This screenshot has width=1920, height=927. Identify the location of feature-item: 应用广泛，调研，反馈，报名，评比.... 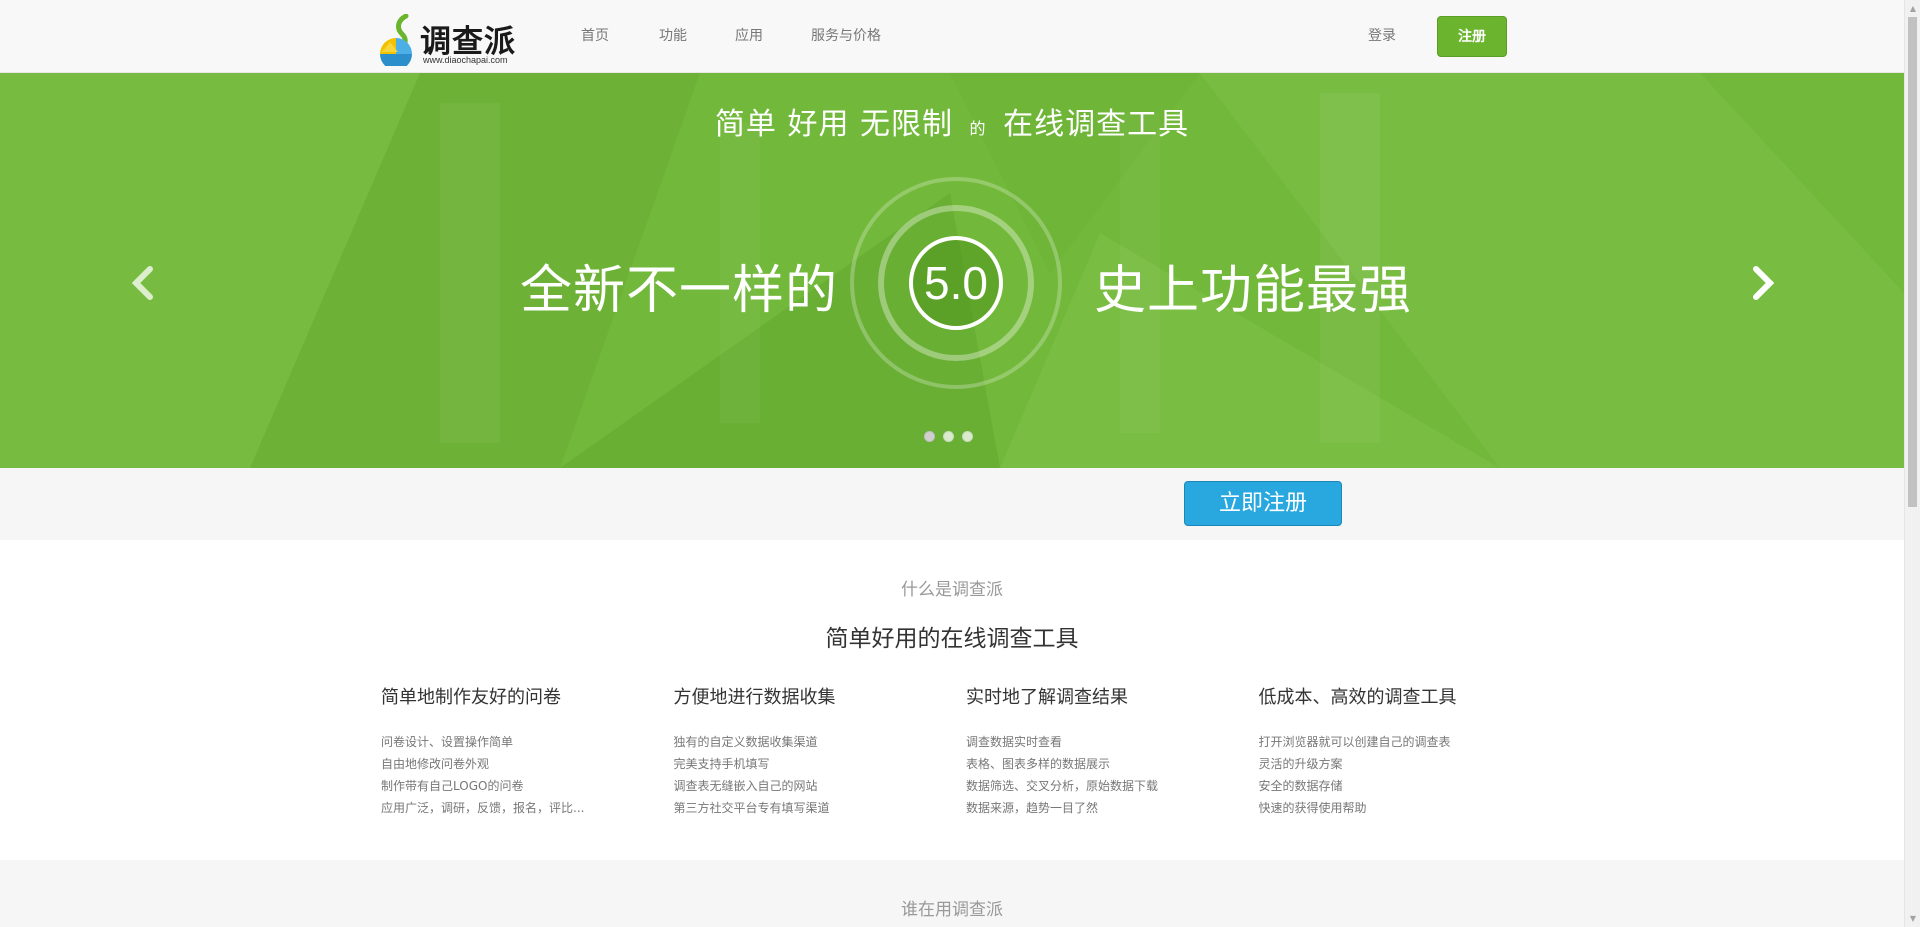
(483, 808).